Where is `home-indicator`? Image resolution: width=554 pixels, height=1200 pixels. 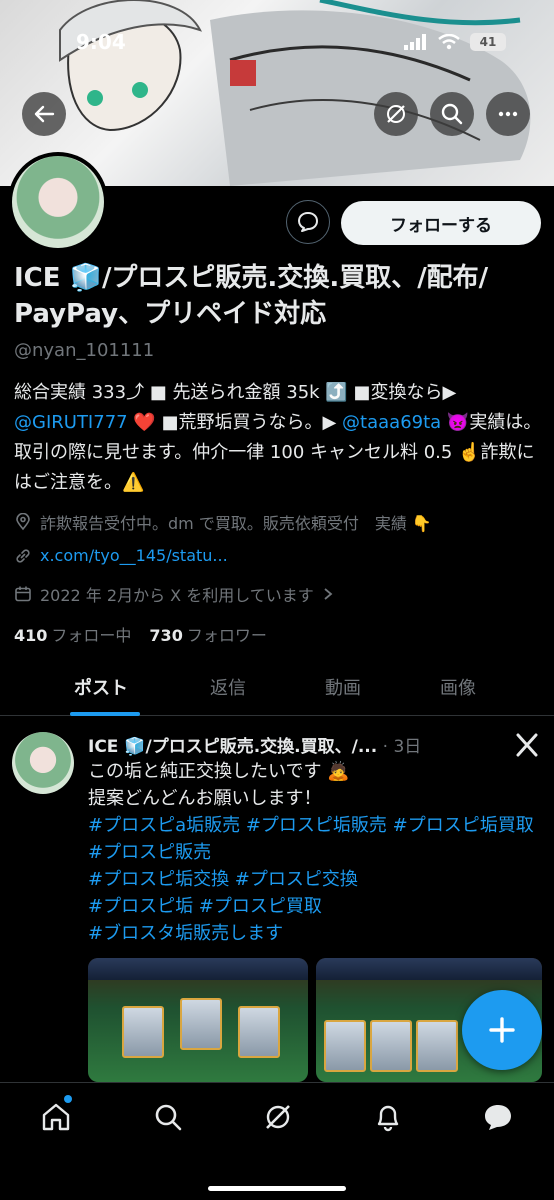 home-indicator is located at coordinates (277, 1188).